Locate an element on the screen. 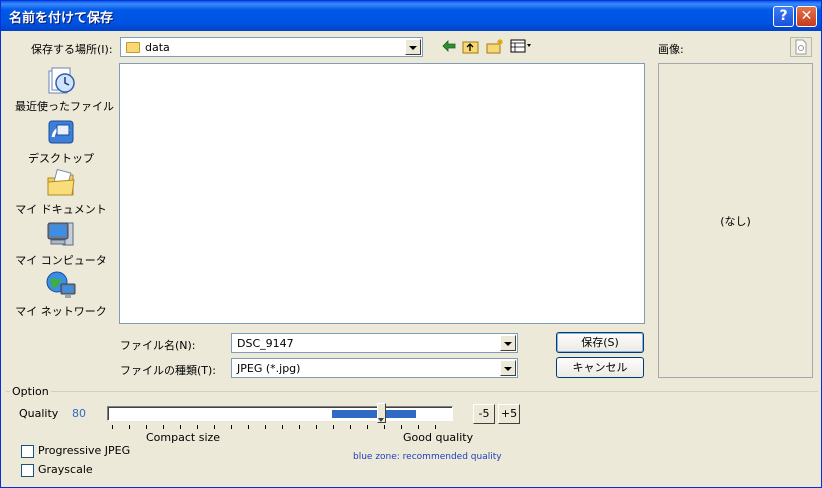  up-folder-icon is located at coordinates (471, 46).